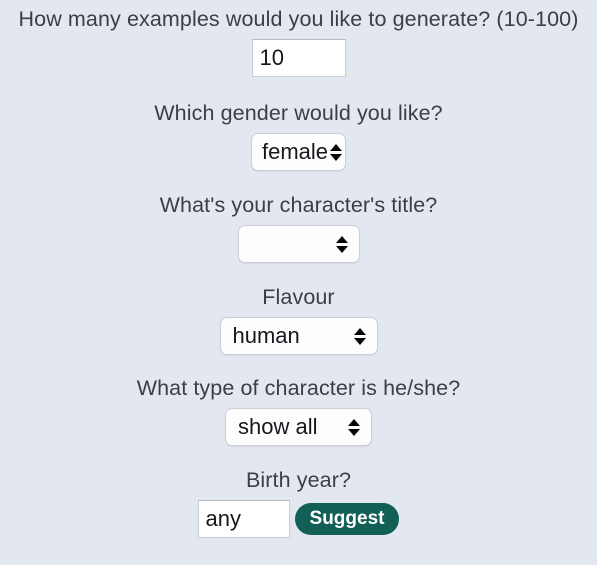 This screenshot has height=565, width=597. I want to click on character-type-select: show all, so click(298, 427).